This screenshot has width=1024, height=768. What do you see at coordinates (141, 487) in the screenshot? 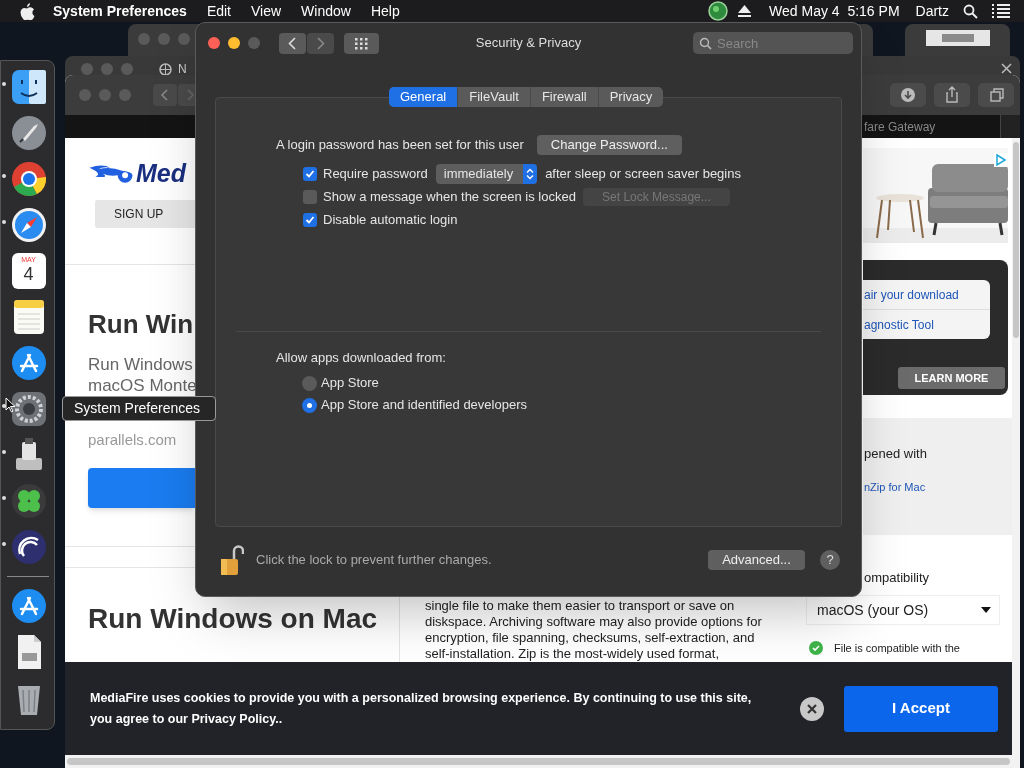
I see `ad-action-button` at bounding box center [141, 487].